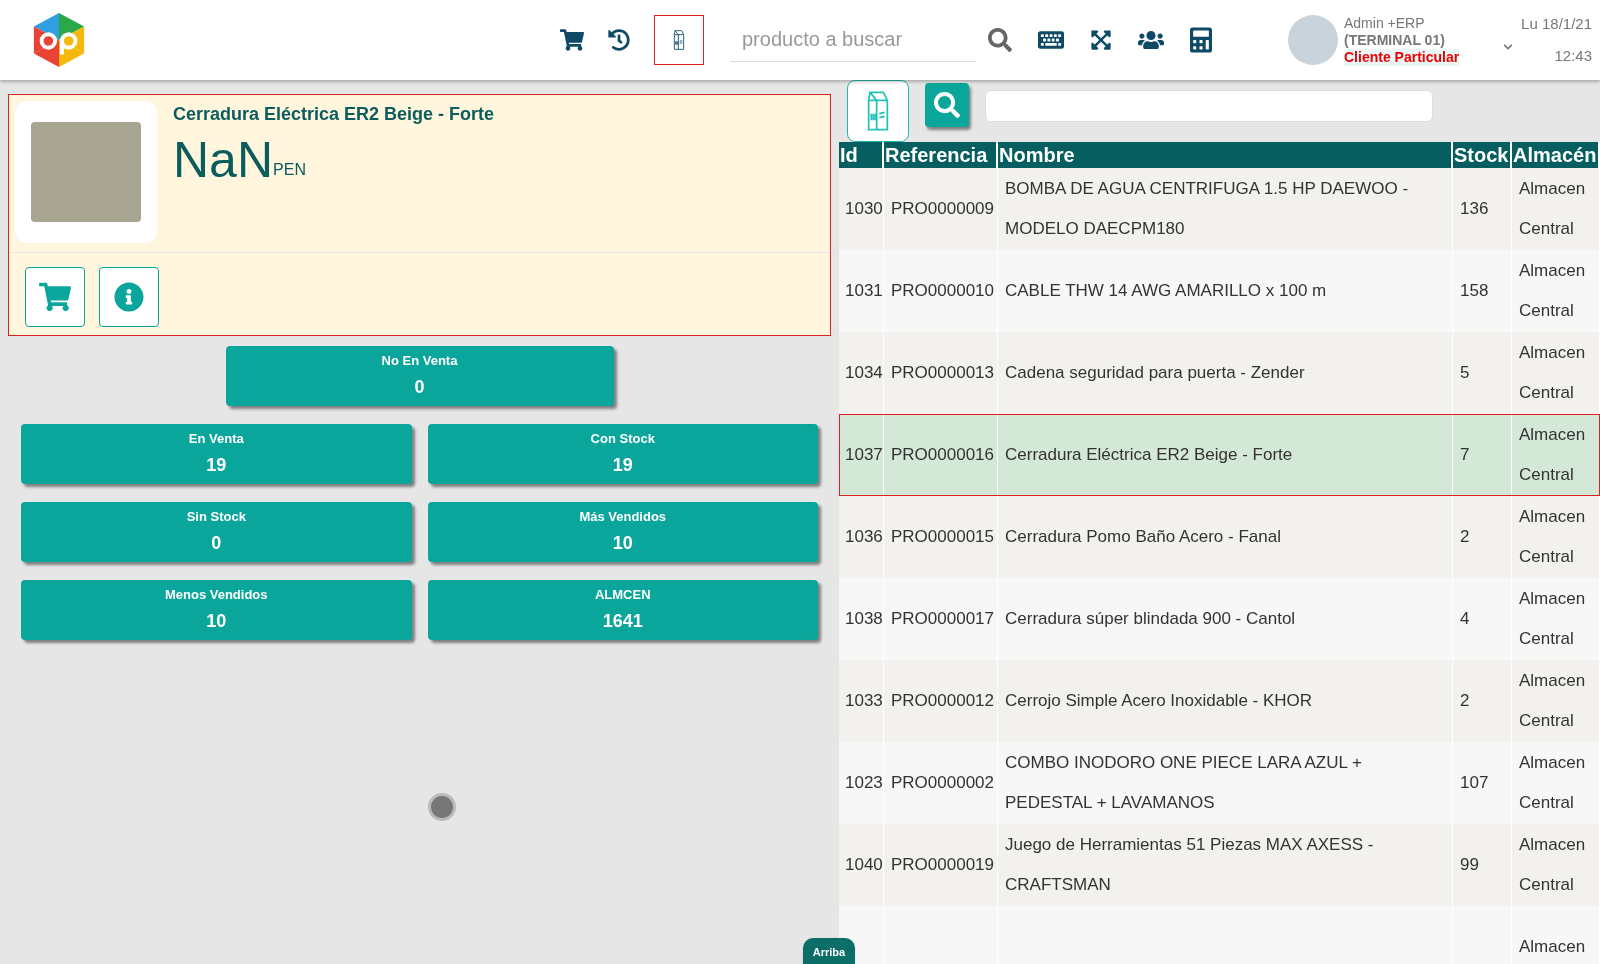 The height and width of the screenshot is (964, 1600). What do you see at coordinates (1552, 947) in the screenshot?
I see `warehouse-cell-text: Almacen` at bounding box center [1552, 947].